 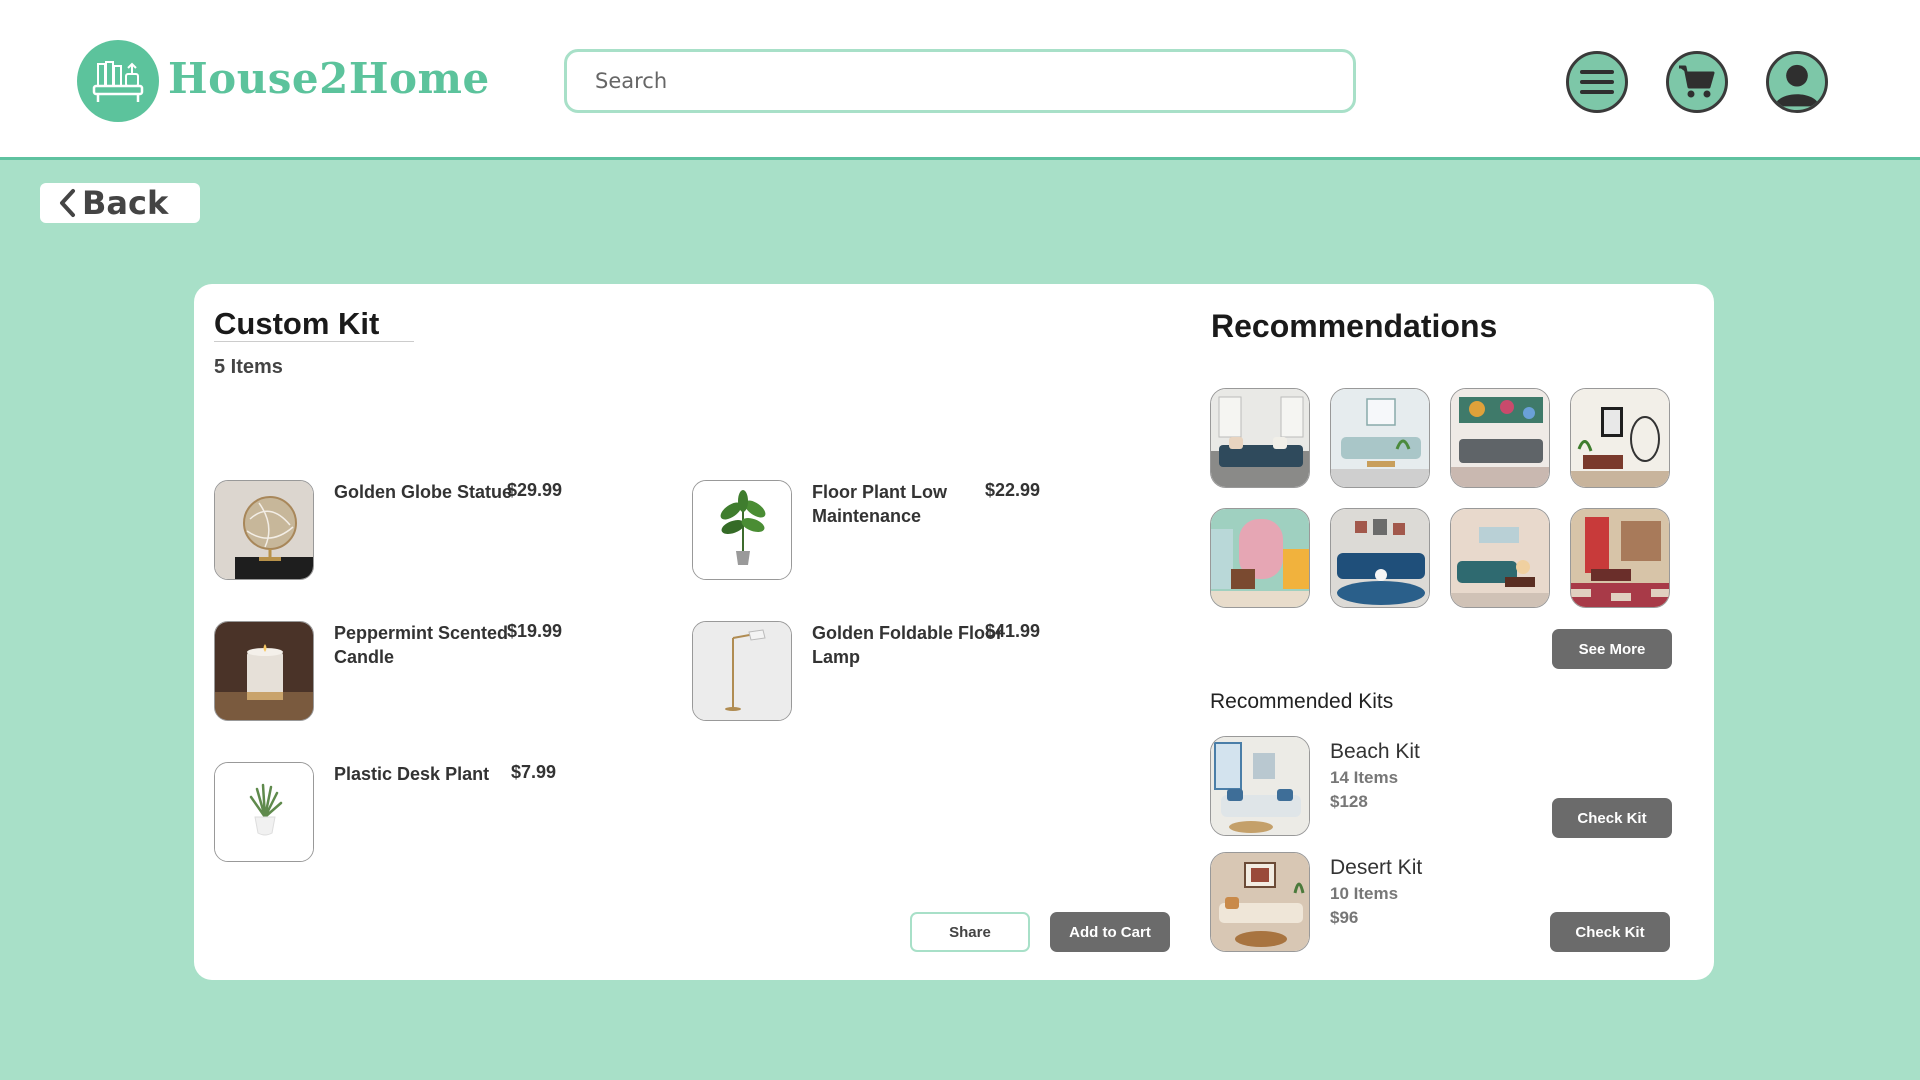 What do you see at coordinates (1110, 932) in the screenshot?
I see `add-to-cart-button: Add to Cart` at bounding box center [1110, 932].